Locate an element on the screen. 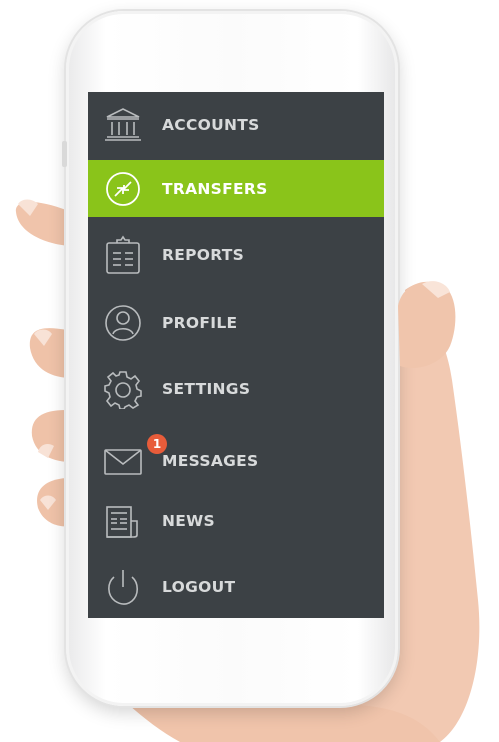 The height and width of the screenshot is (742, 499). transfer-arrows-icon is located at coordinates (123, 189).